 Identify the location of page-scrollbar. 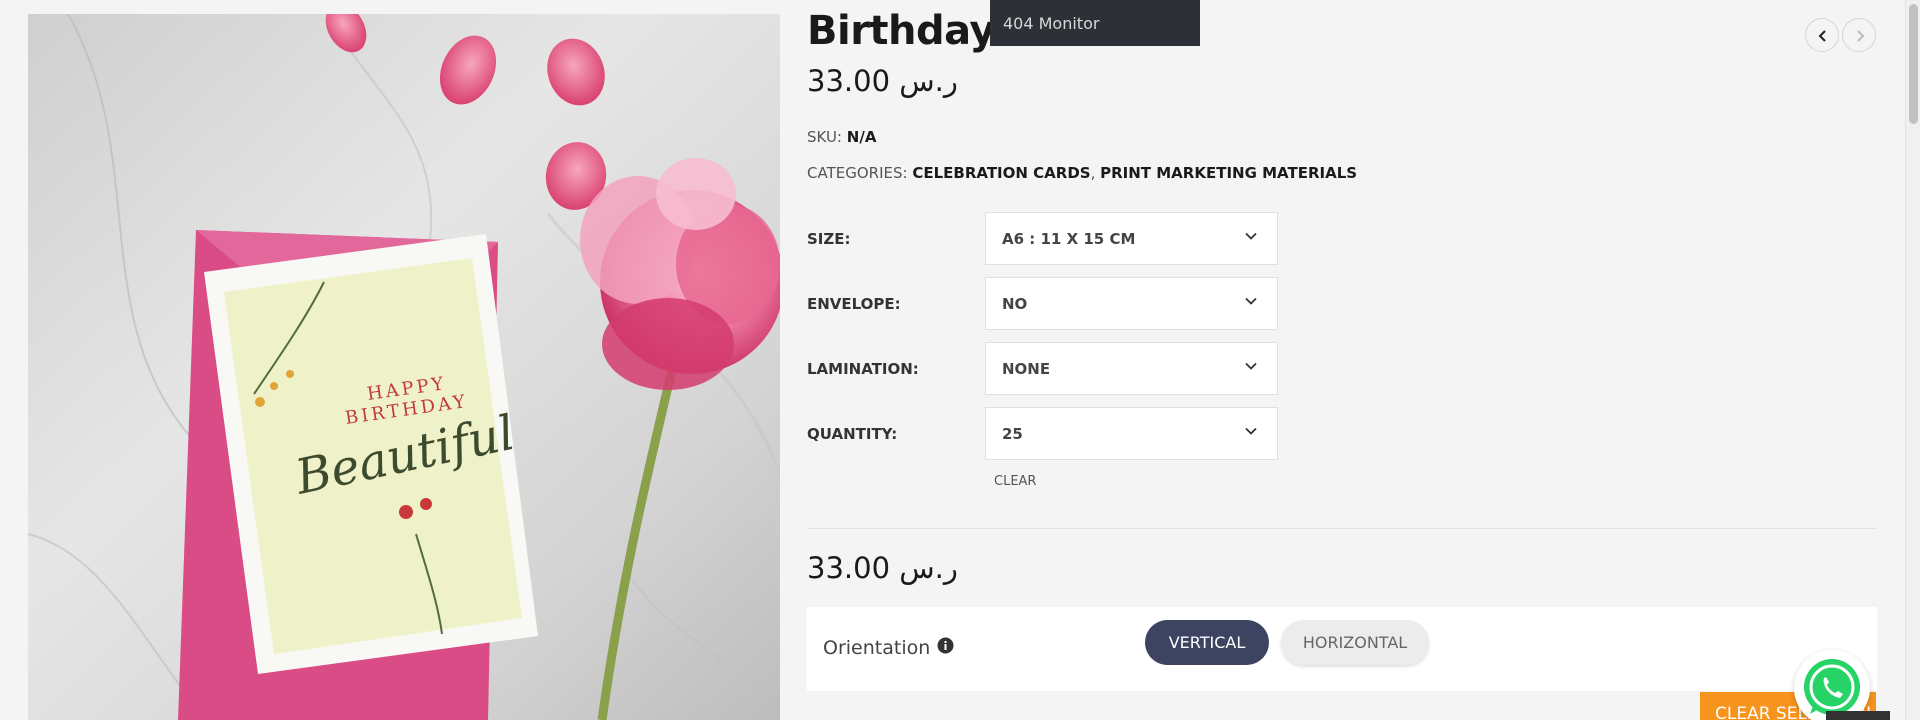
(1912, 360).